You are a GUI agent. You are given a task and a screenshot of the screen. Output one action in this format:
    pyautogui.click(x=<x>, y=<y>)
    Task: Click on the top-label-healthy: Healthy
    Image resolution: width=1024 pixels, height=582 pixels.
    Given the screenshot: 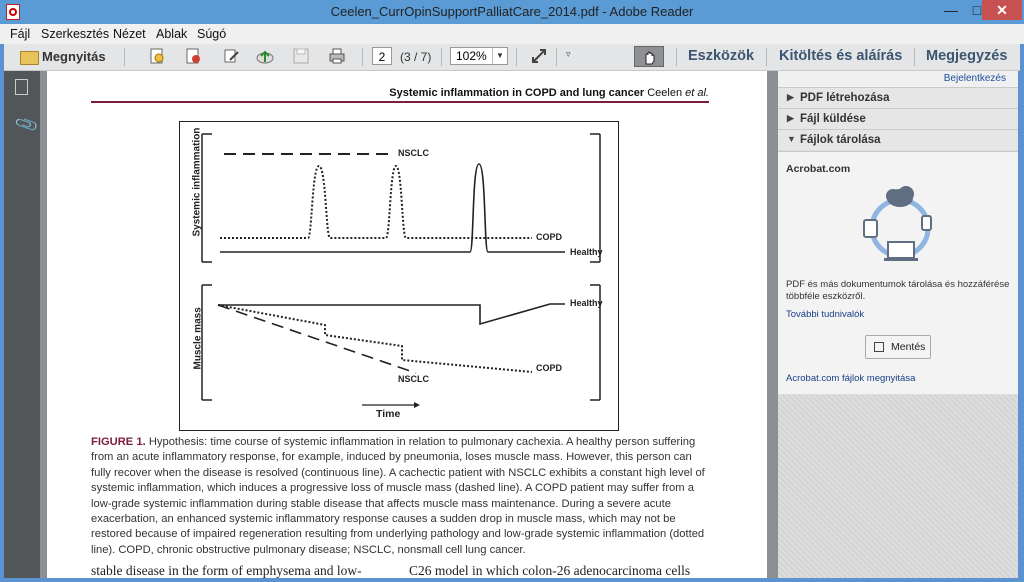 What is the action you would take?
    pyautogui.click(x=586, y=252)
    